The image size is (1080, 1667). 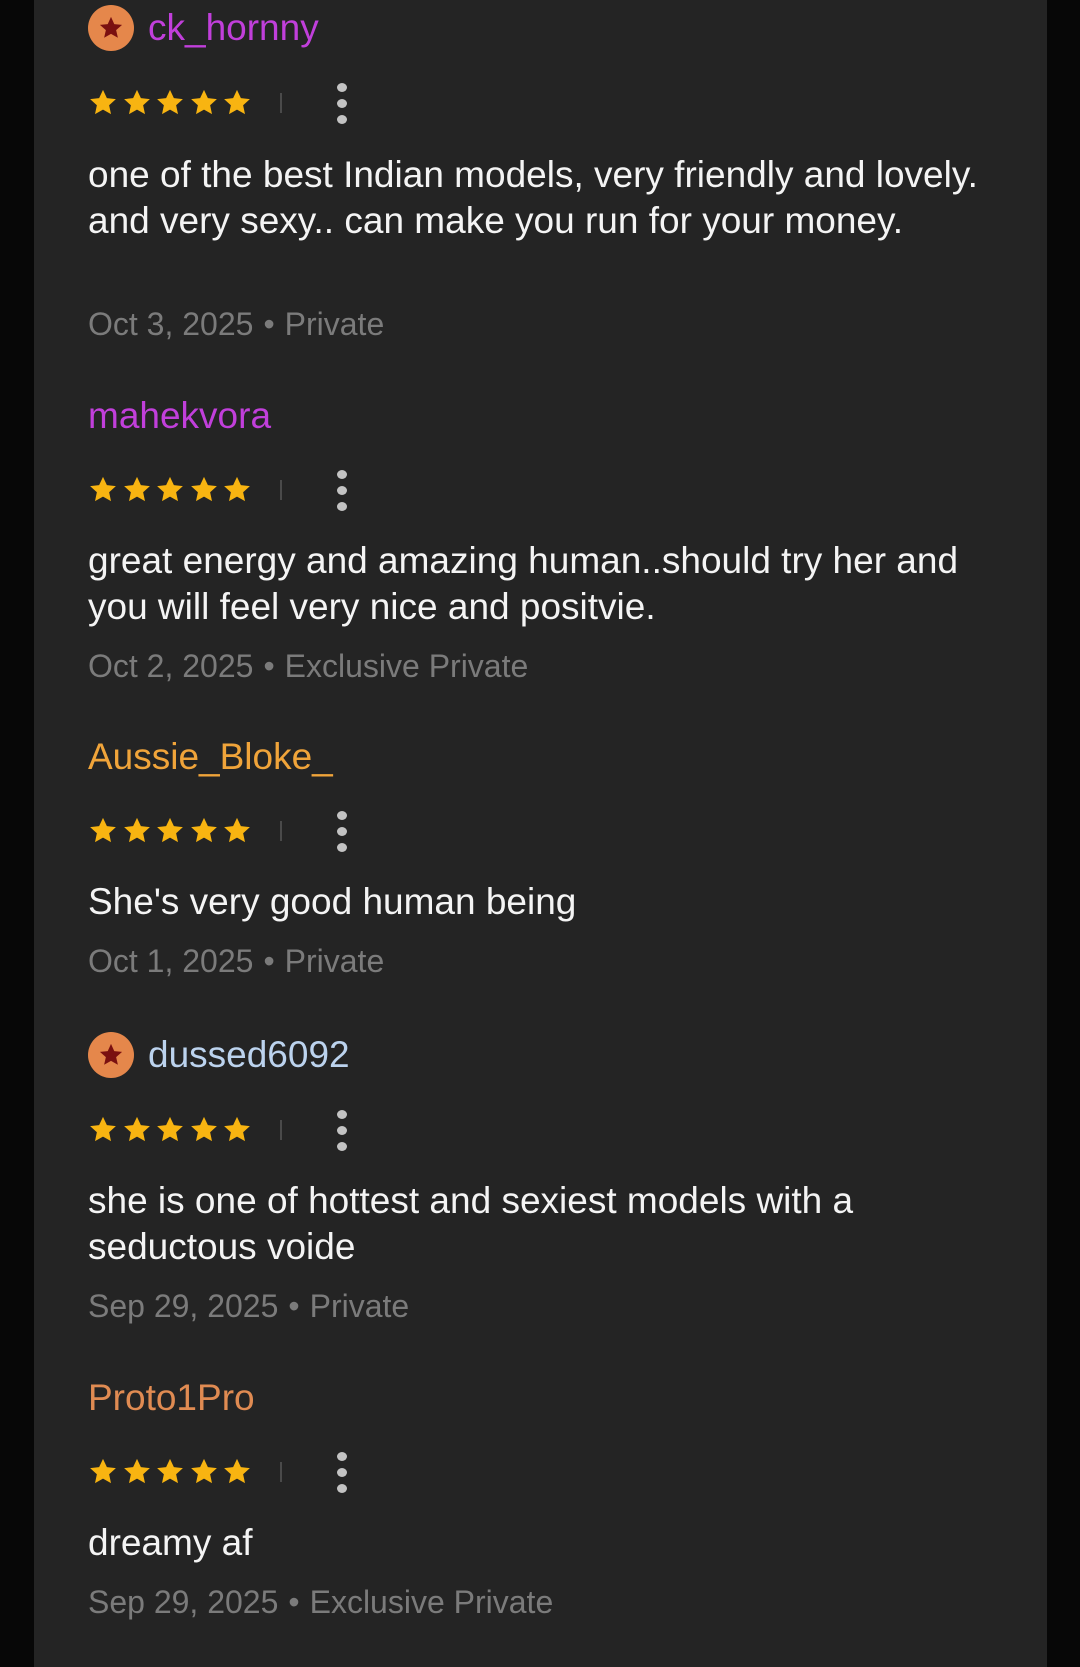 I want to click on review-meta: Sep 29, 2025 • Private, so click(x=248, y=1306).